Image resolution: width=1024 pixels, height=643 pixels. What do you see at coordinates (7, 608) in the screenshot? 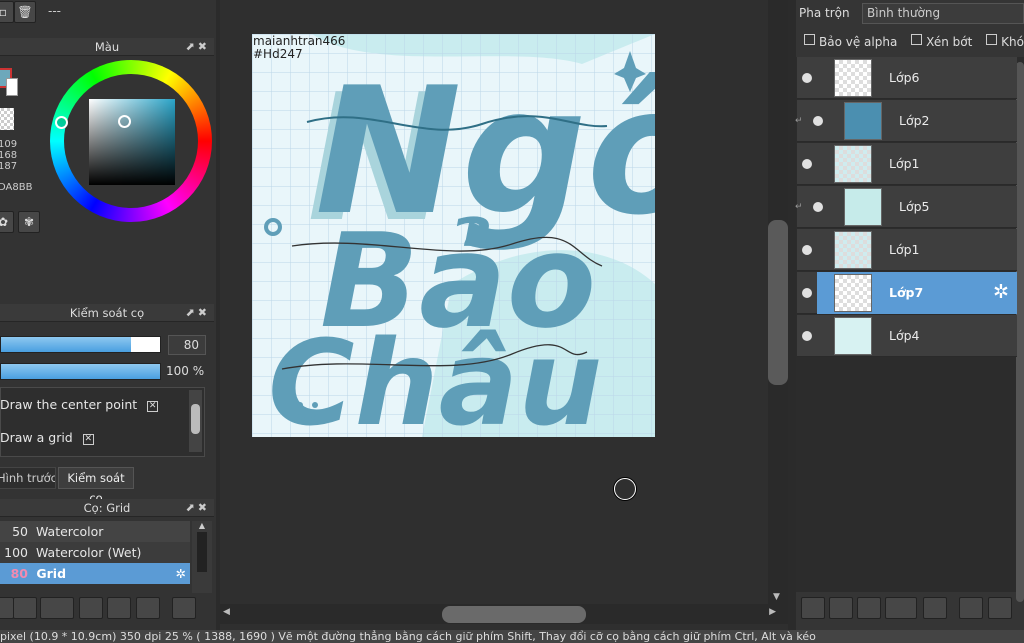
I see `brush-tool-icon` at bounding box center [7, 608].